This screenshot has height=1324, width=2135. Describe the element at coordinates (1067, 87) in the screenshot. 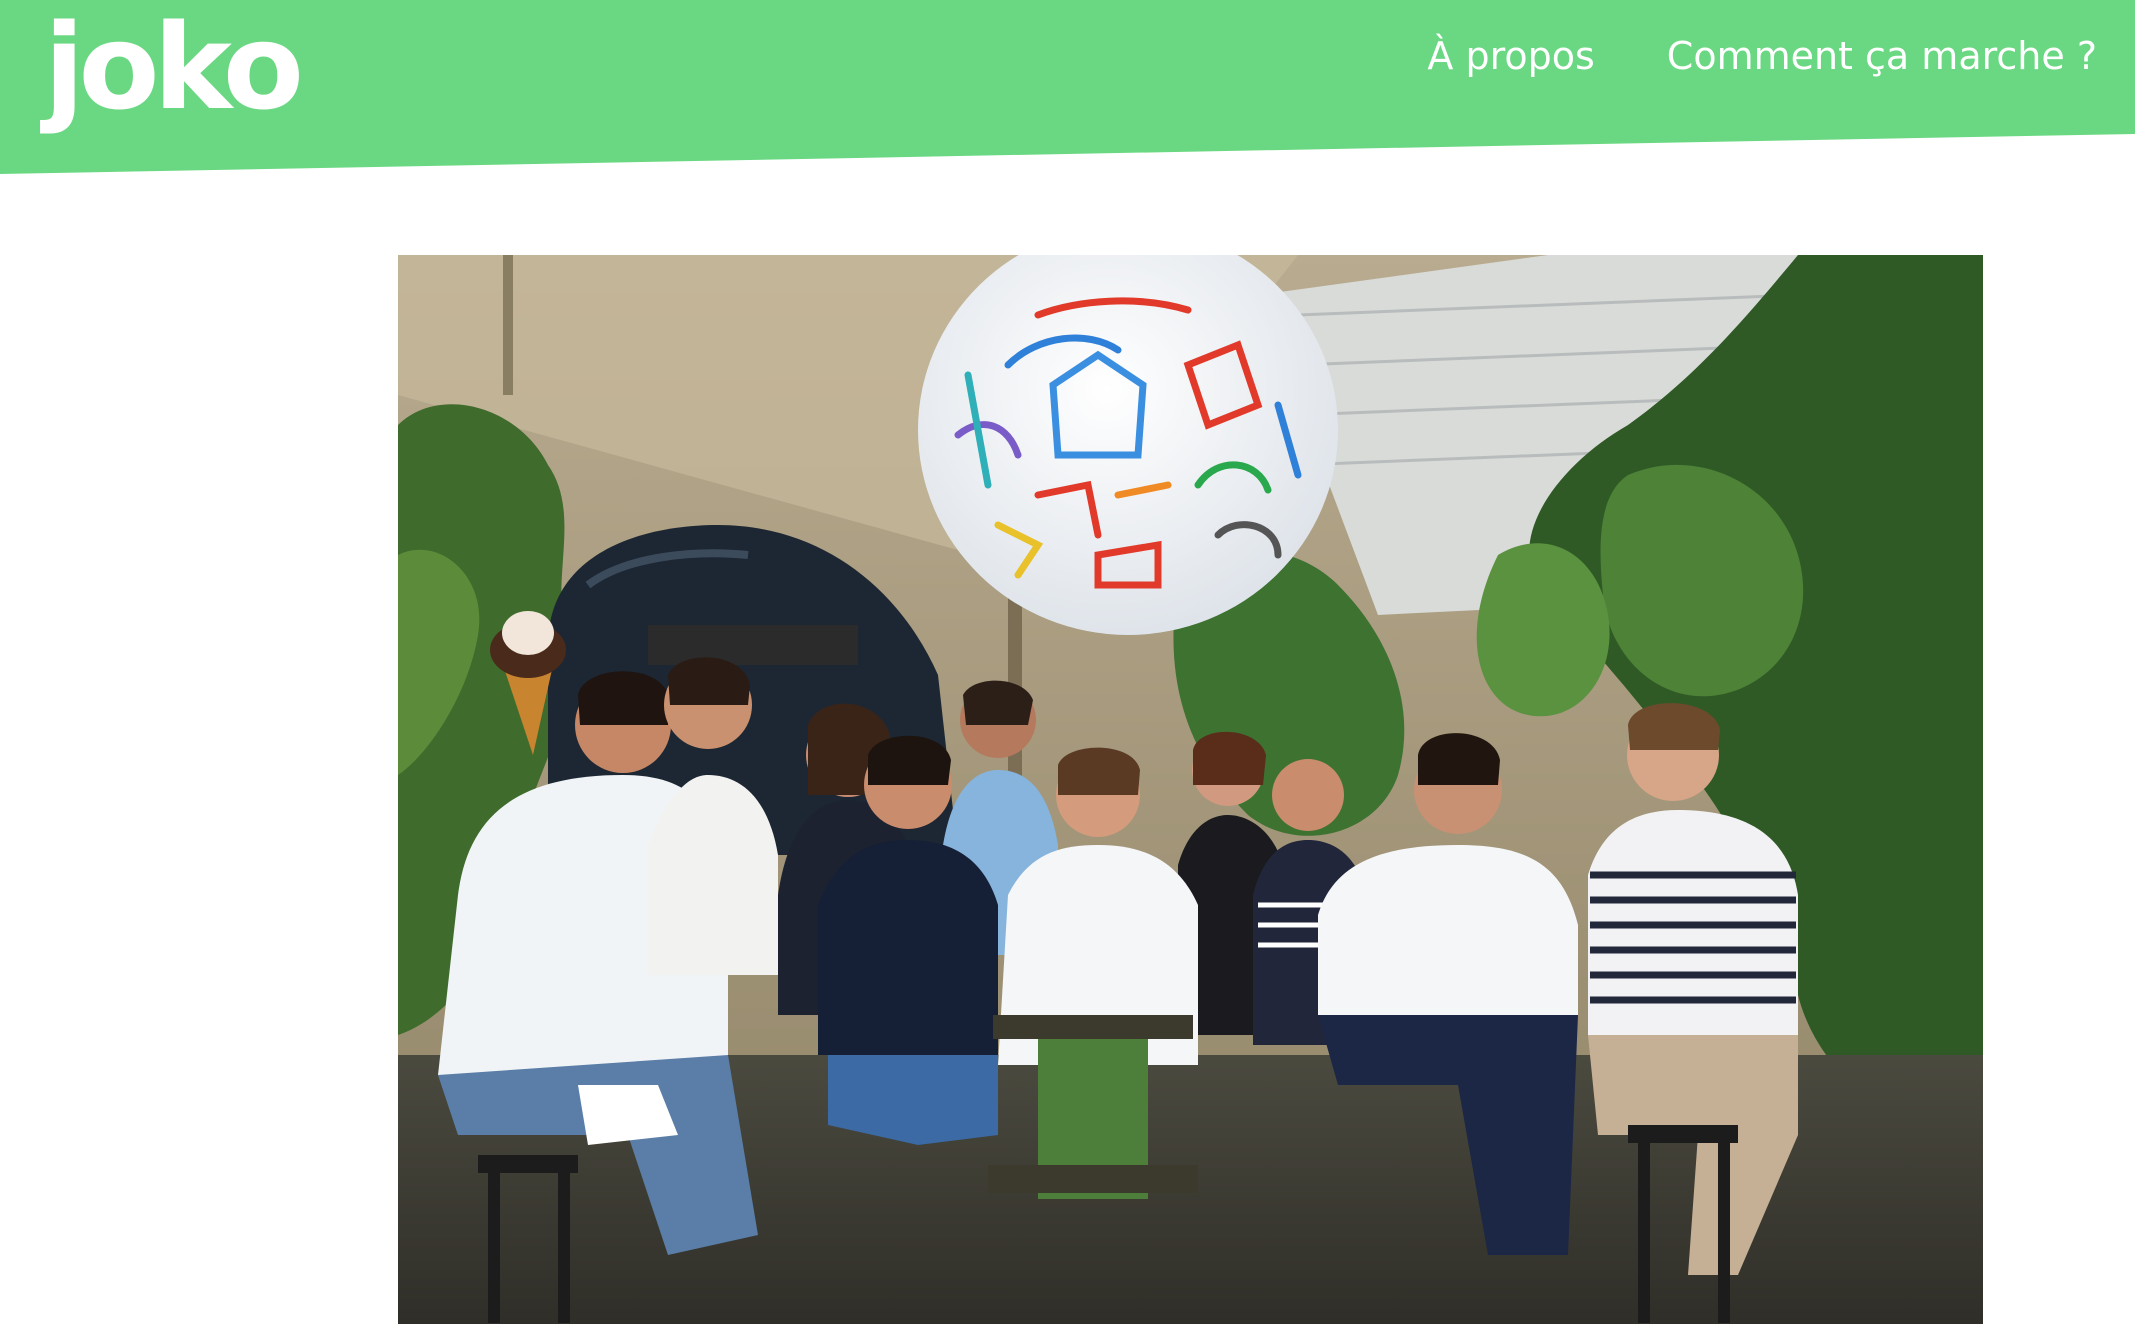

I see `header-bar` at that location.